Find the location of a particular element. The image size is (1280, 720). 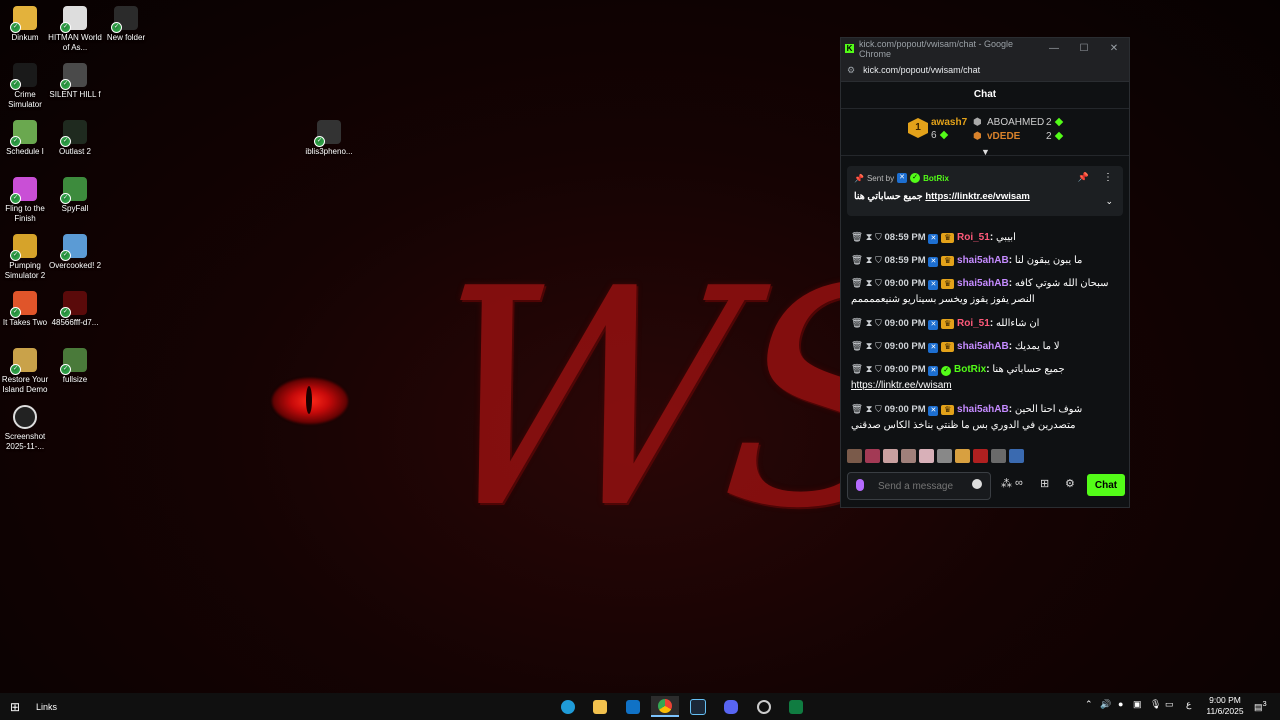

taskbar-discord is located at coordinates (731, 706).